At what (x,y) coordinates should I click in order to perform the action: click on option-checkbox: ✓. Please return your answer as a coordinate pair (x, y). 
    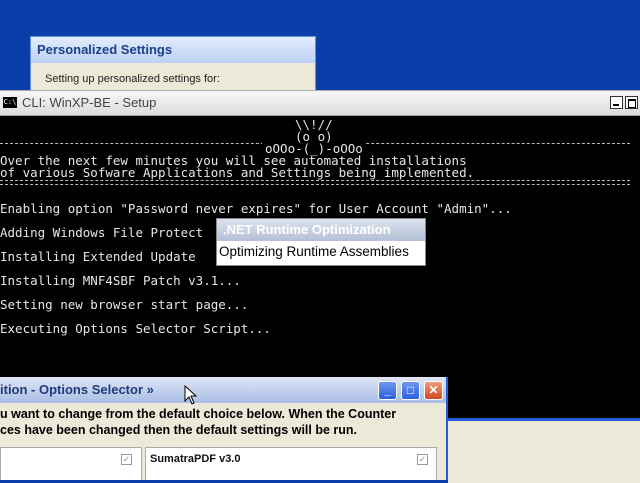
    Looking at the image, I should click on (126, 459).